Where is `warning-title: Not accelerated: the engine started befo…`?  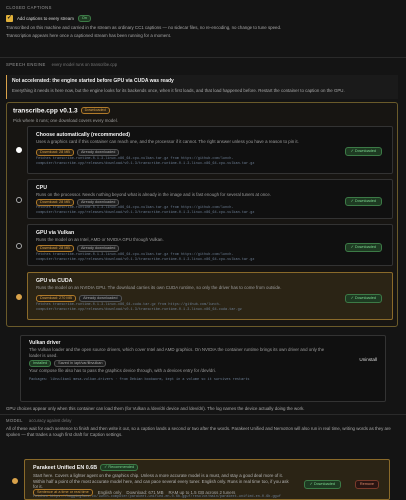 warning-title: Not accelerated: the engine started befo… is located at coordinates (93, 81).